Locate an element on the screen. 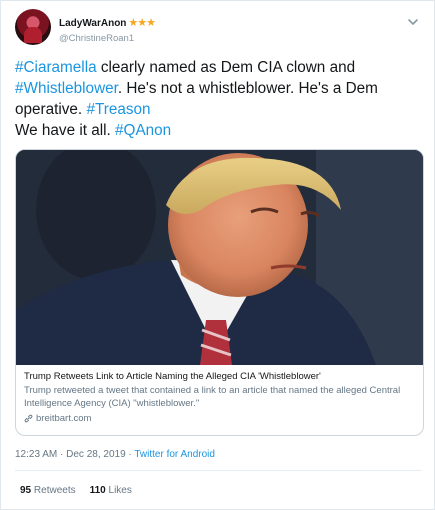  likes-stat: 110 Likes is located at coordinates (111, 490).